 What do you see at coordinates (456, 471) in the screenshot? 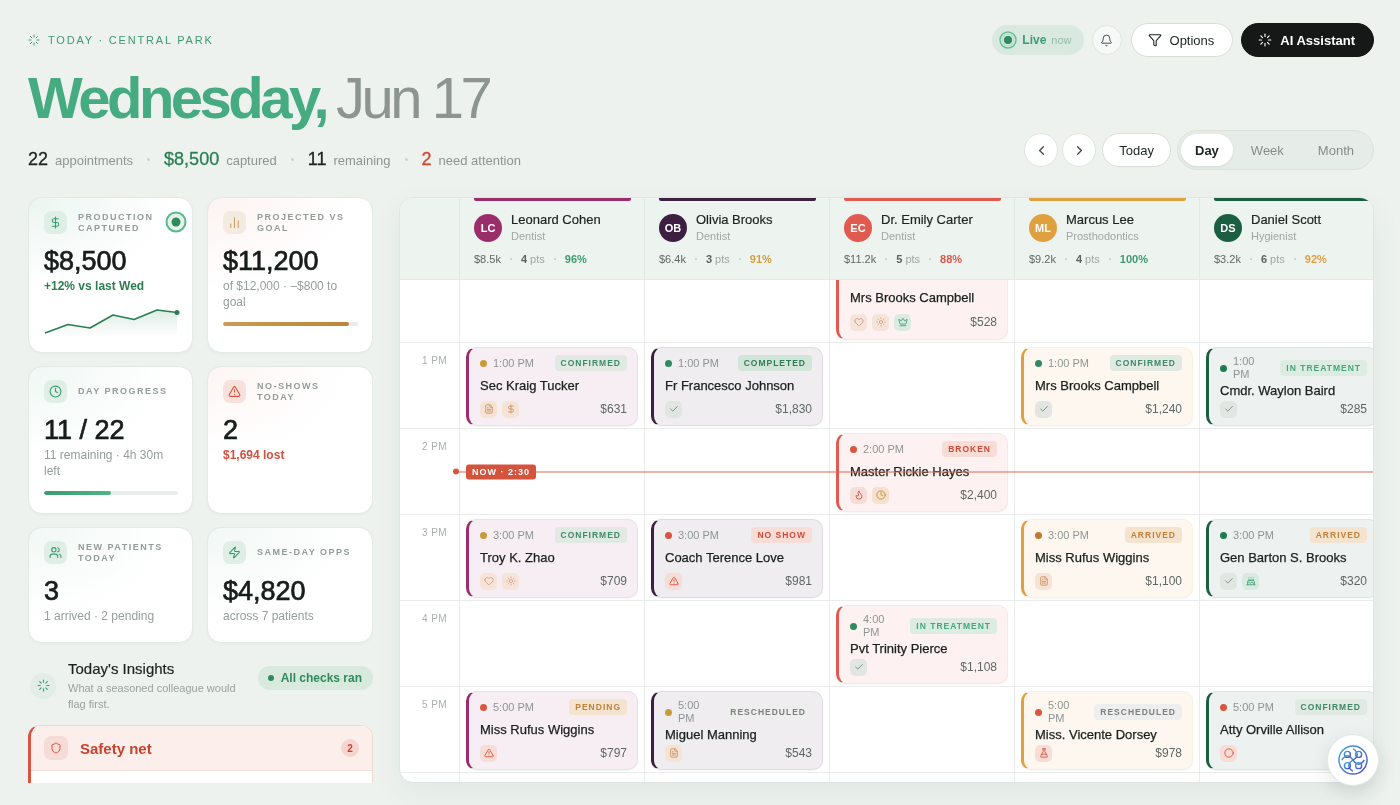
I see `current-time-dot-icon` at bounding box center [456, 471].